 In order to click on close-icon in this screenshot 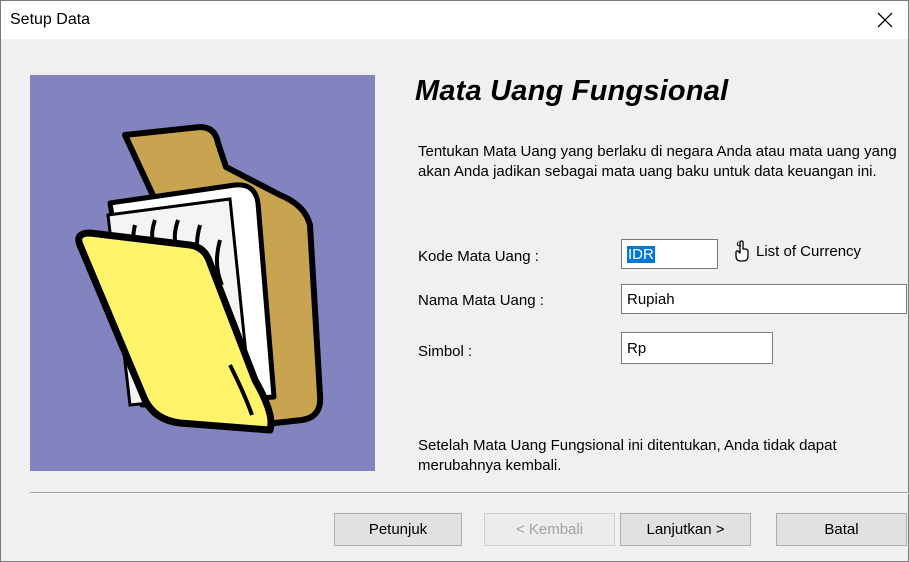, I will do `click(885, 20)`.